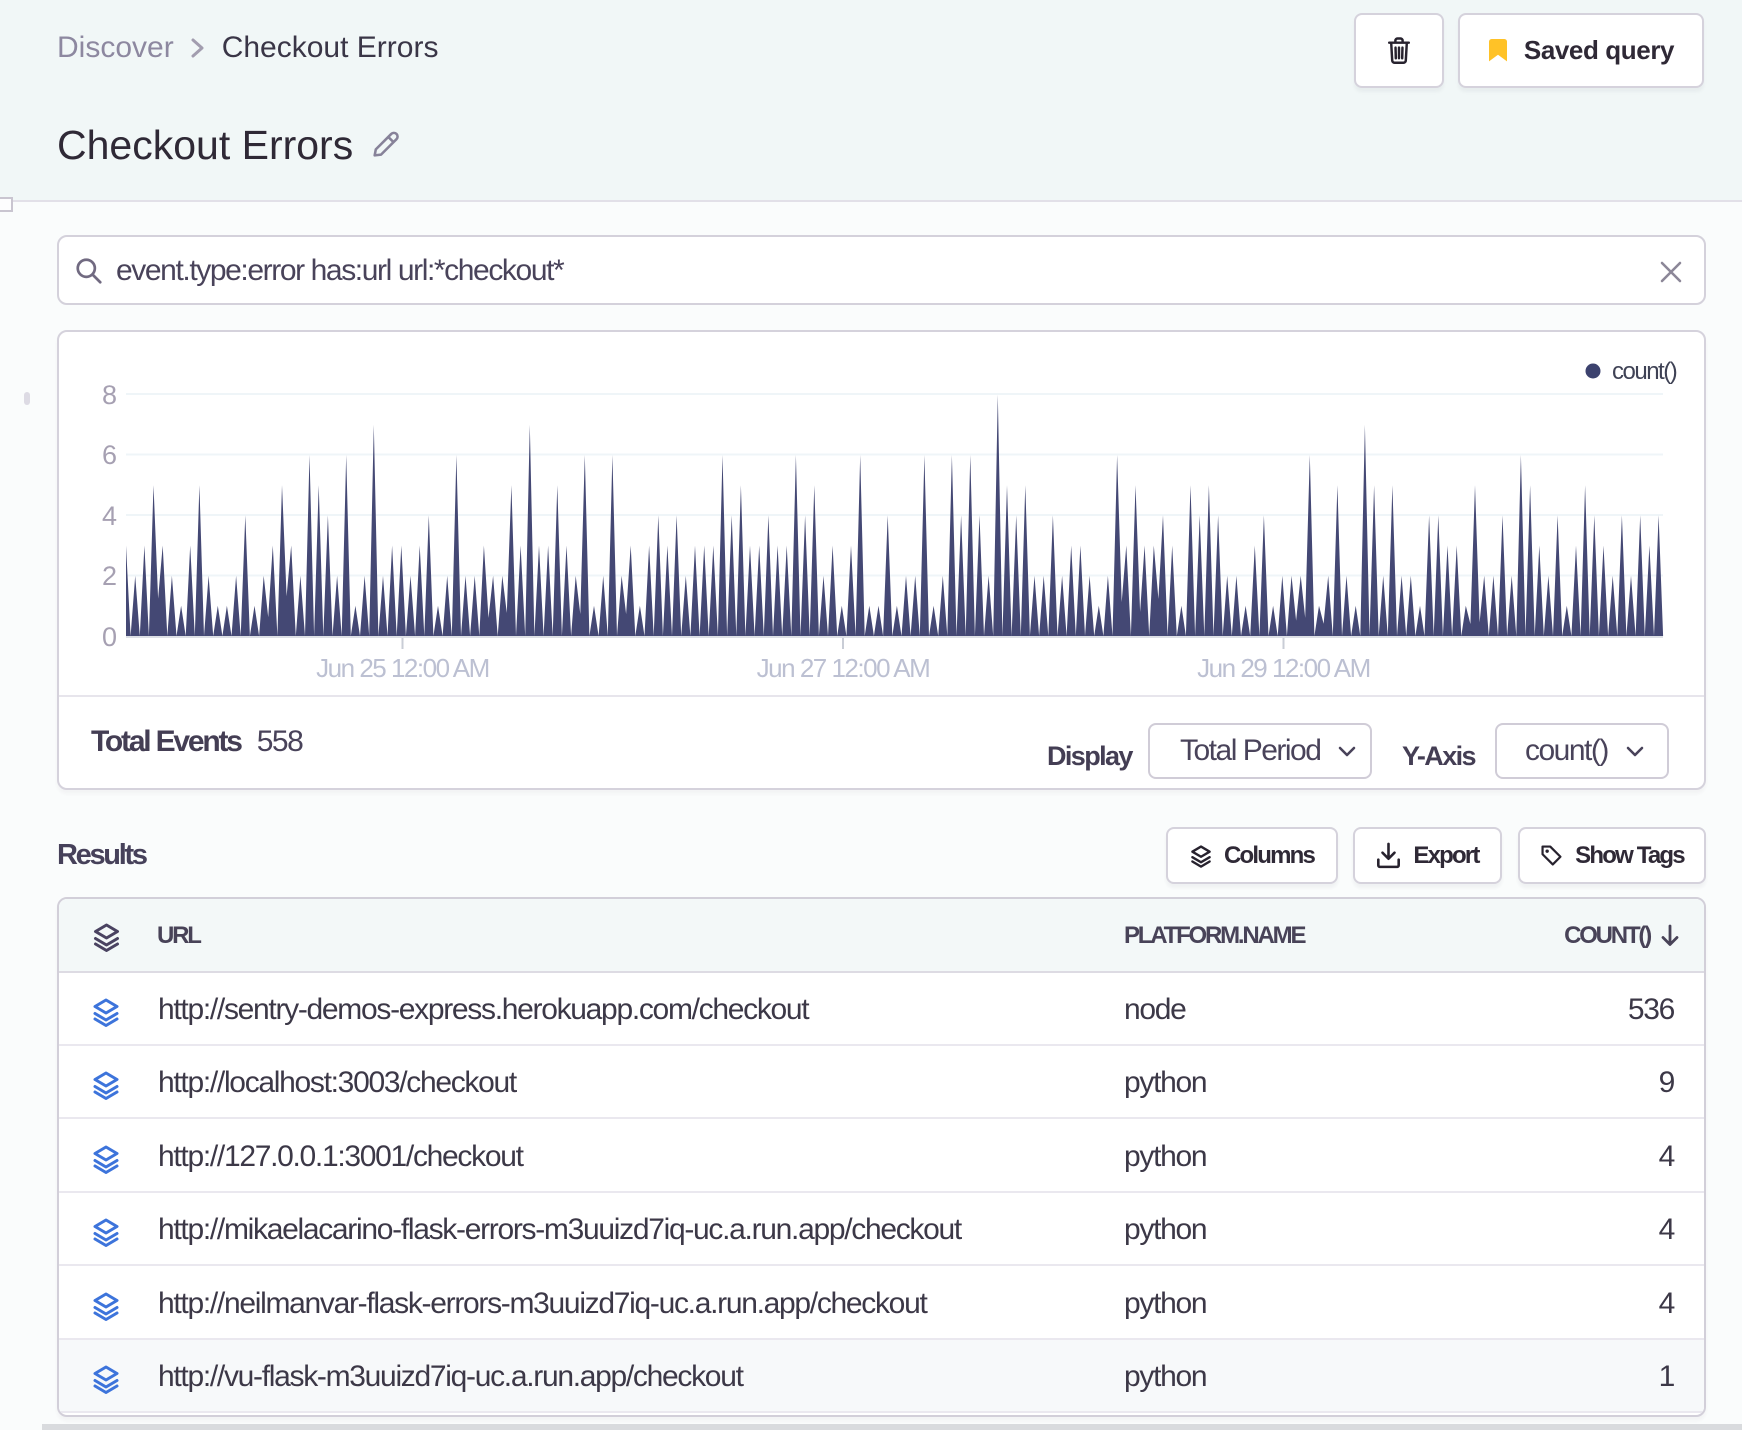 This screenshot has height=1430, width=1742. What do you see at coordinates (109, 455) in the screenshot?
I see `svg-text: 6` at bounding box center [109, 455].